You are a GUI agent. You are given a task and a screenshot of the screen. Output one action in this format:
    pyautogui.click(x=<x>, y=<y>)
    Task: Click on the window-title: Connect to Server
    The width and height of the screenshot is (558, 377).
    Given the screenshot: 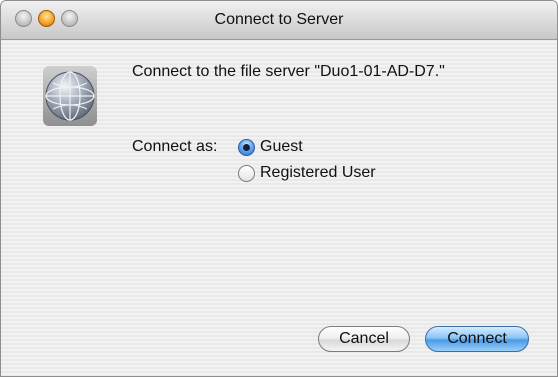 What is the action you would take?
    pyautogui.click(x=279, y=19)
    